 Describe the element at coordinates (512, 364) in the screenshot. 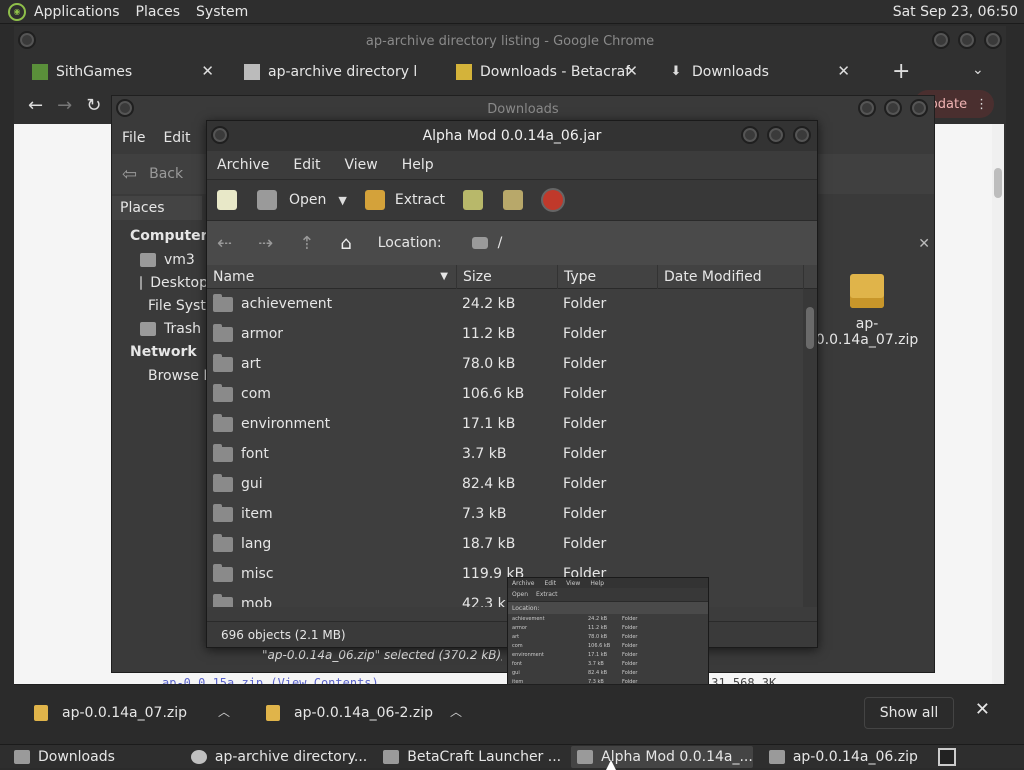

I see `file-row: art 78.0 kB Folder` at that location.